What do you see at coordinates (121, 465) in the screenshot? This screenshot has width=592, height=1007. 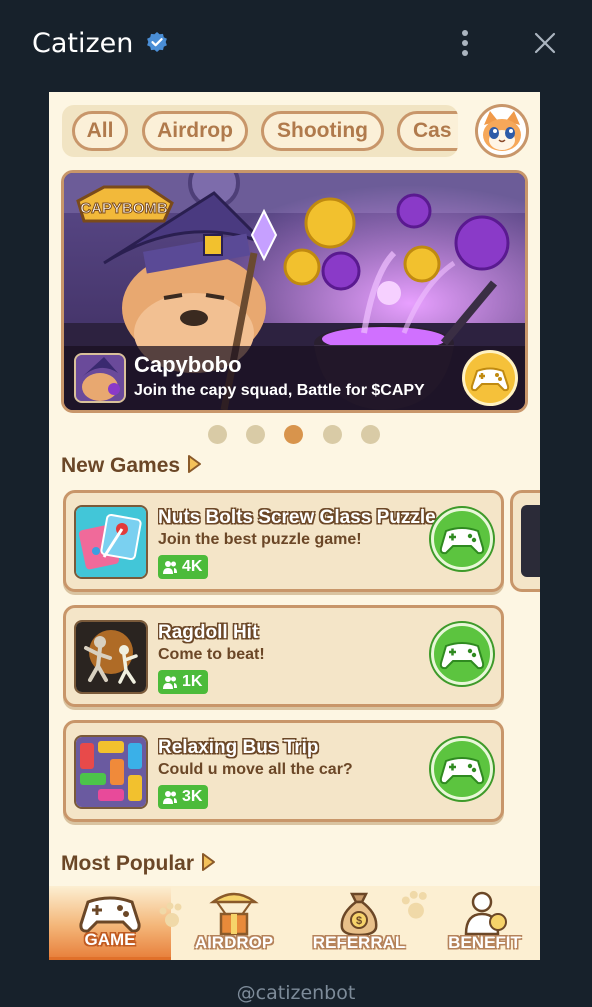 I see `new-games-title-text: New Games` at bounding box center [121, 465].